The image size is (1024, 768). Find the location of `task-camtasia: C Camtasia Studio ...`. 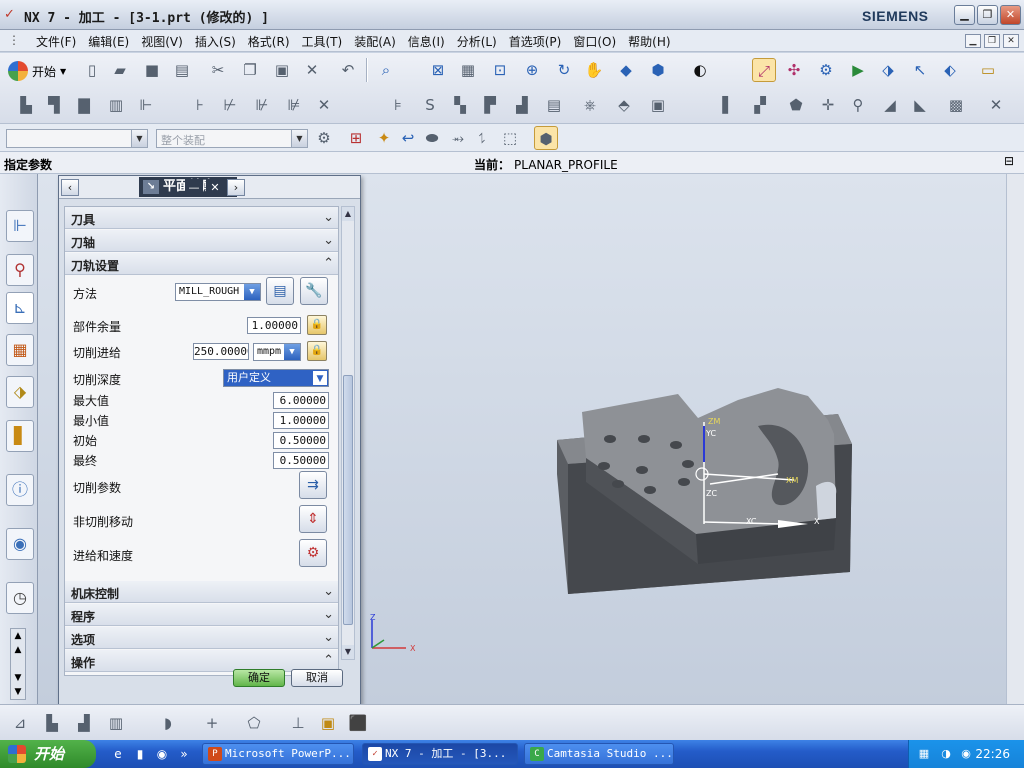

task-camtasia: C Camtasia Studio ... is located at coordinates (599, 754).